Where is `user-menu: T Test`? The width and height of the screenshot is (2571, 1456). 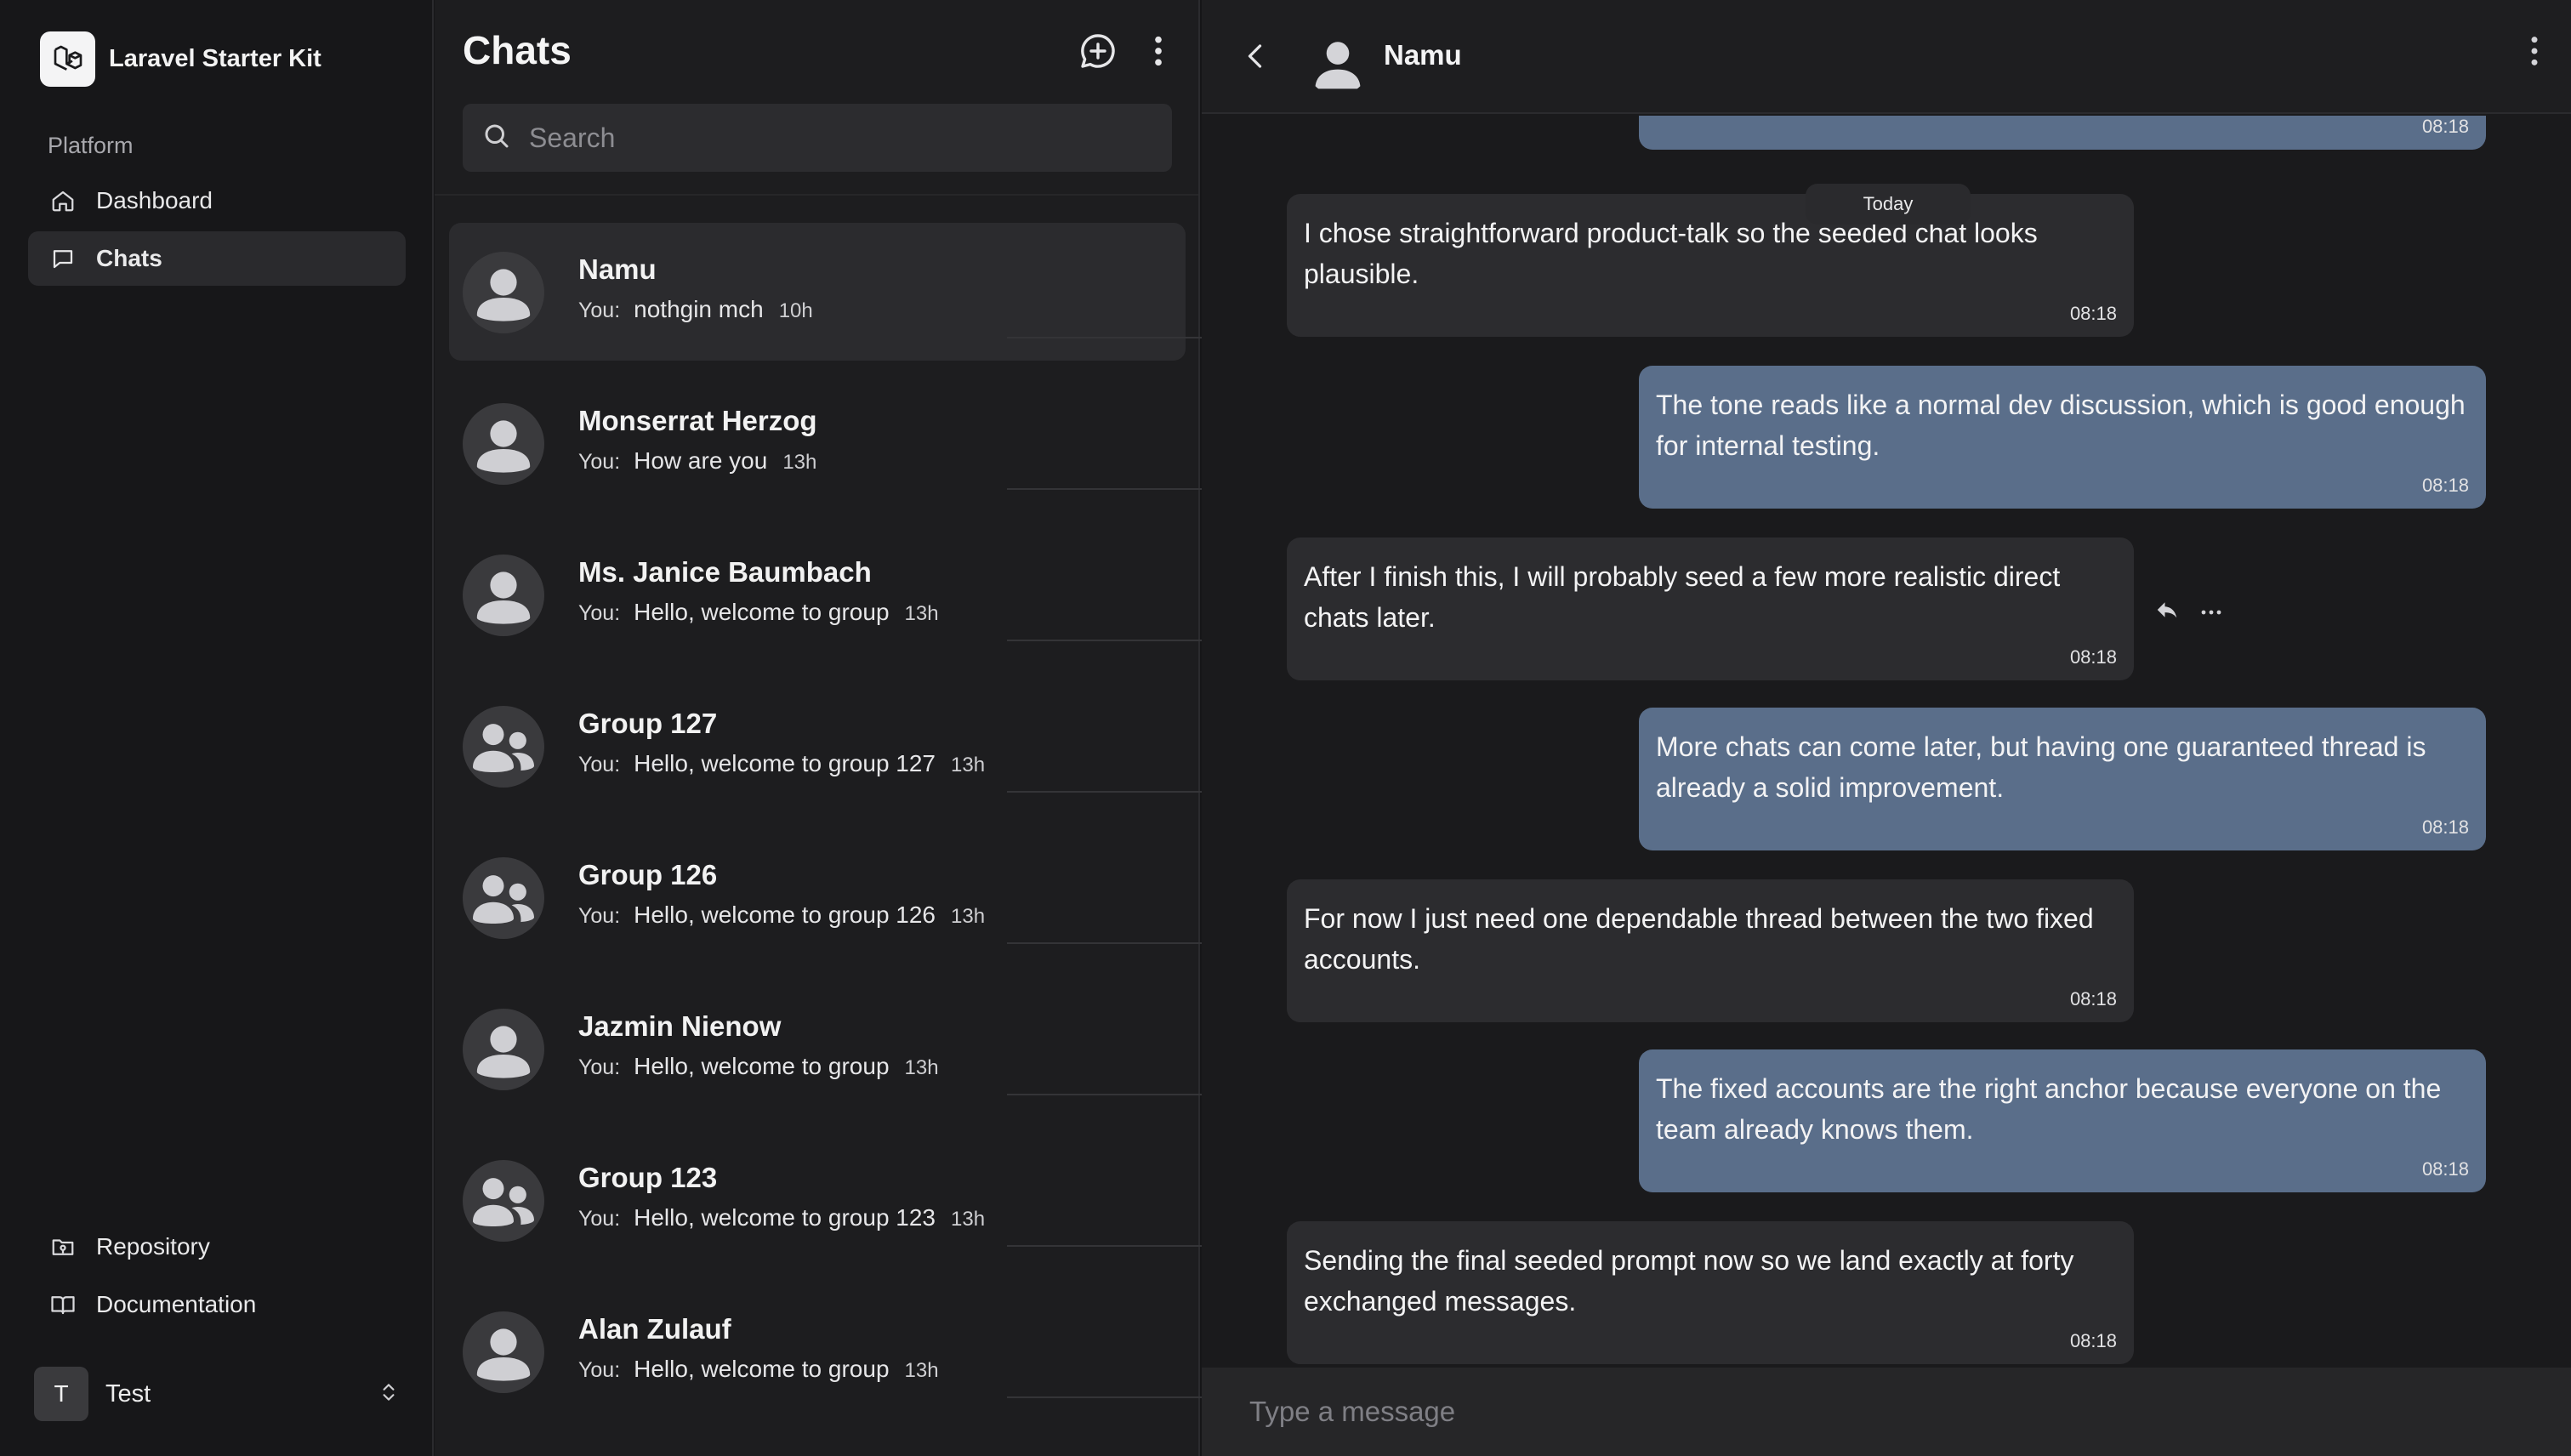 user-menu: T Test is located at coordinates (217, 1394).